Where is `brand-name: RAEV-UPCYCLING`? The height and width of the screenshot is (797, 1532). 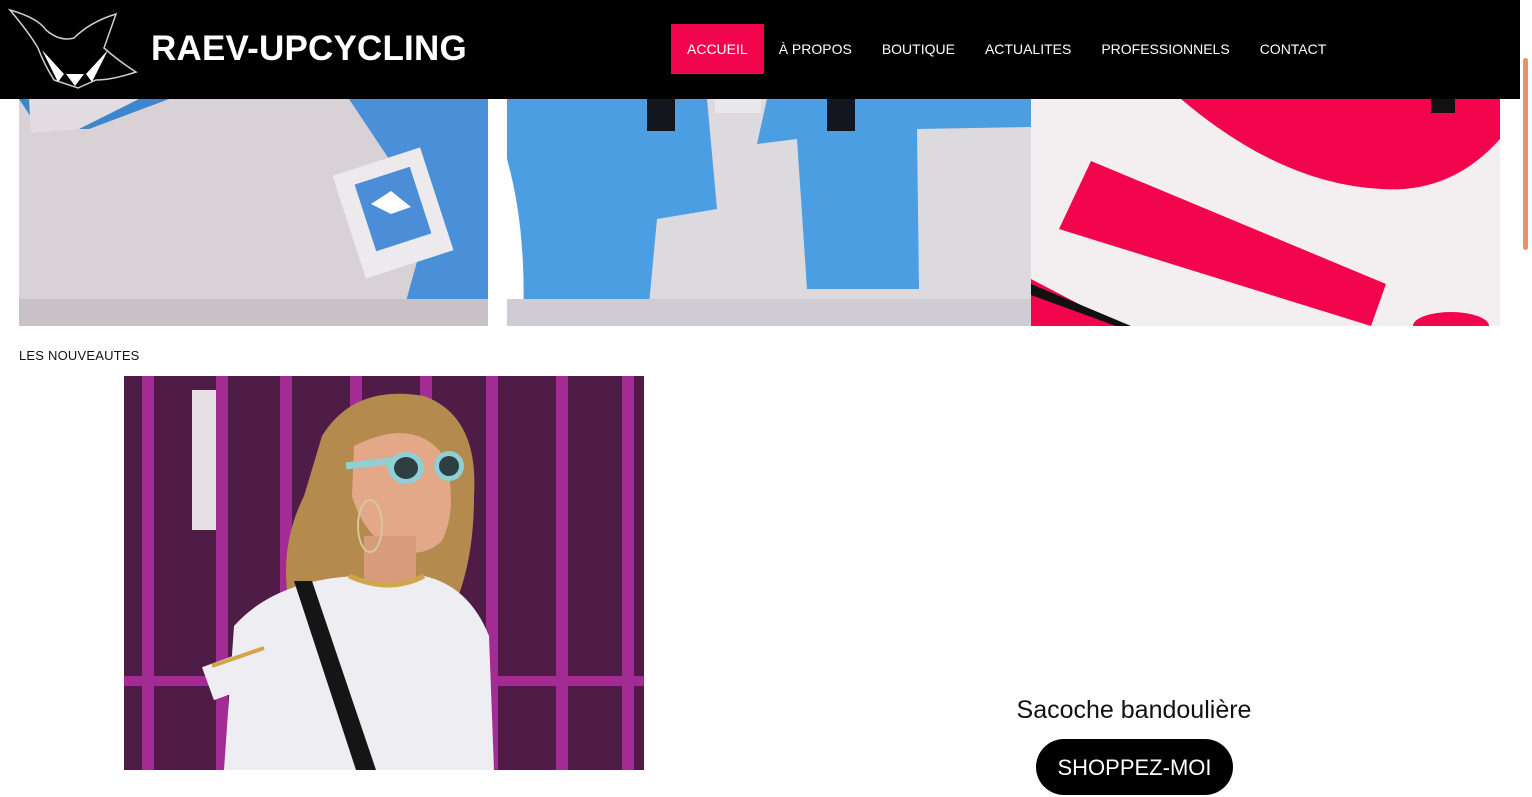
brand-name: RAEV-UPCYCLING is located at coordinates (309, 49).